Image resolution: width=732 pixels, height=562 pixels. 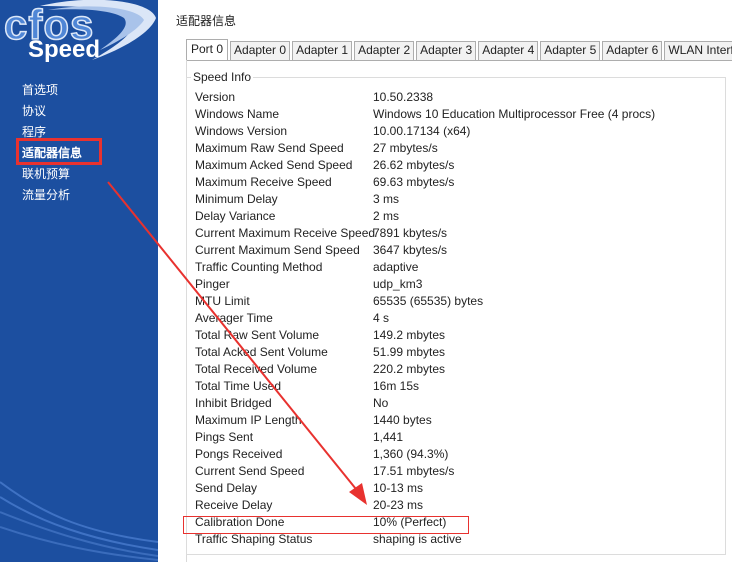 What do you see at coordinates (403, 97) in the screenshot?
I see `info-value: 10.50.2338` at bounding box center [403, 97].